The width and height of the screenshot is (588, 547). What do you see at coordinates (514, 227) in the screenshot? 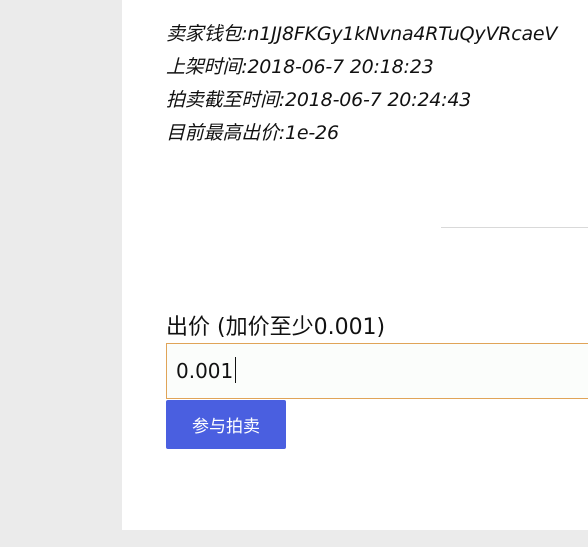
I see `section-divider` at bounding box center [514, 227].